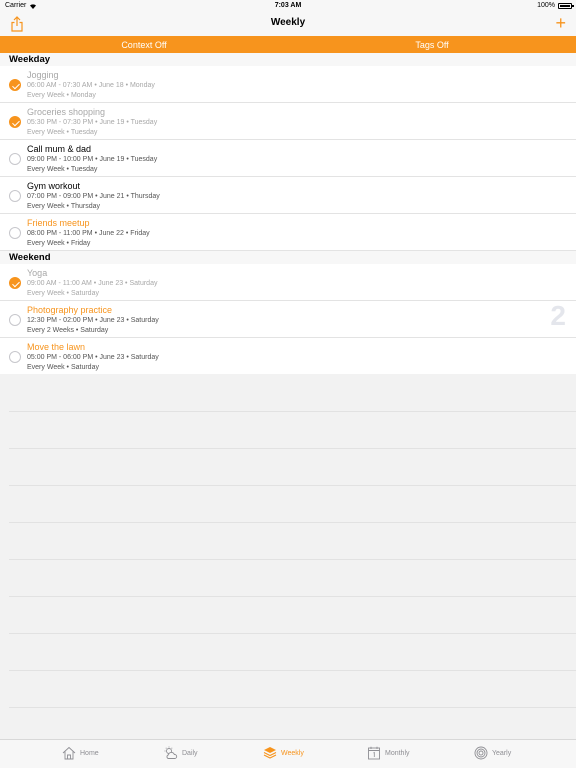  I want to click on target-icon, so click(481, 753).